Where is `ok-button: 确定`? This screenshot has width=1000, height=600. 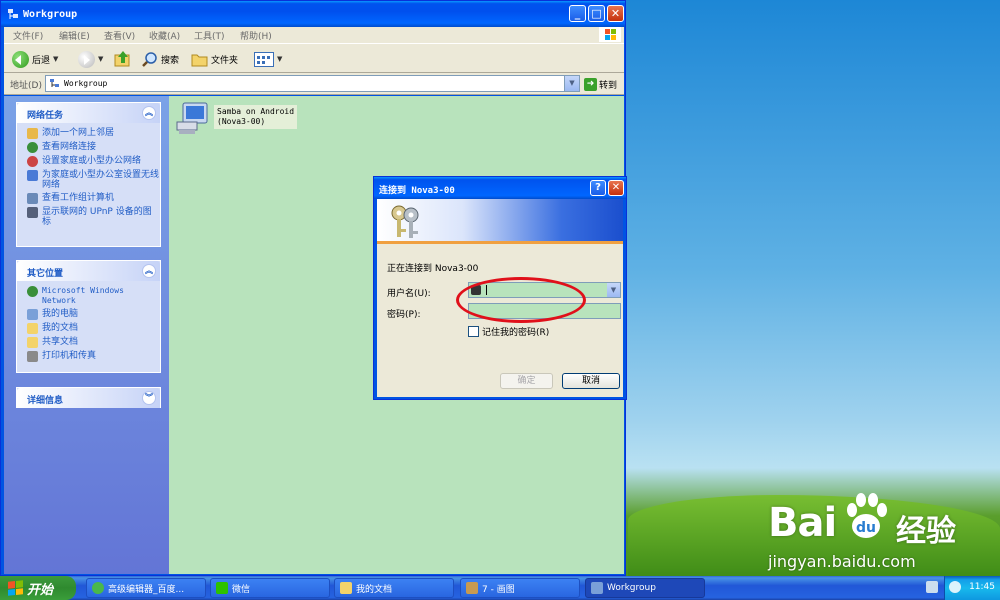 ok-button: 确定 is located at coordinates (526, 381).